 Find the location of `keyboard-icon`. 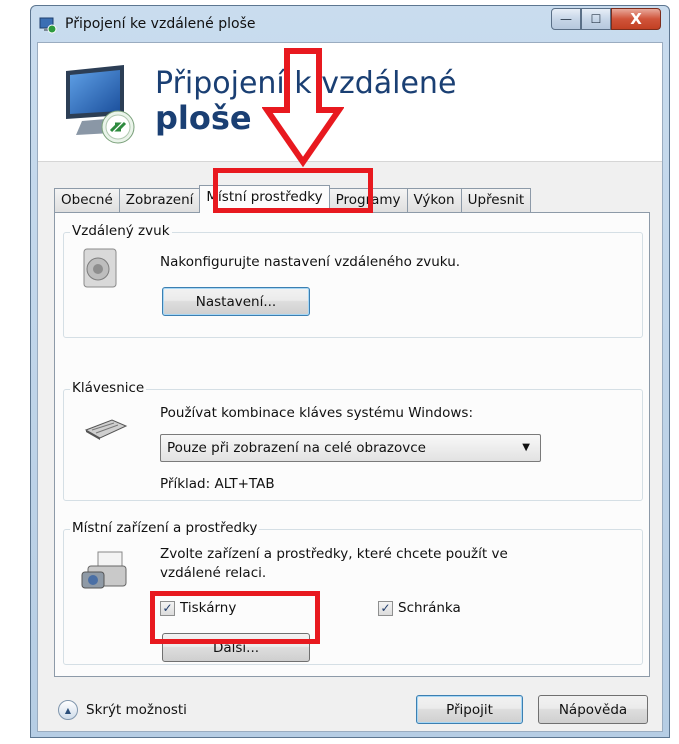

keyboard-icon is located at coordinates (106, 429).